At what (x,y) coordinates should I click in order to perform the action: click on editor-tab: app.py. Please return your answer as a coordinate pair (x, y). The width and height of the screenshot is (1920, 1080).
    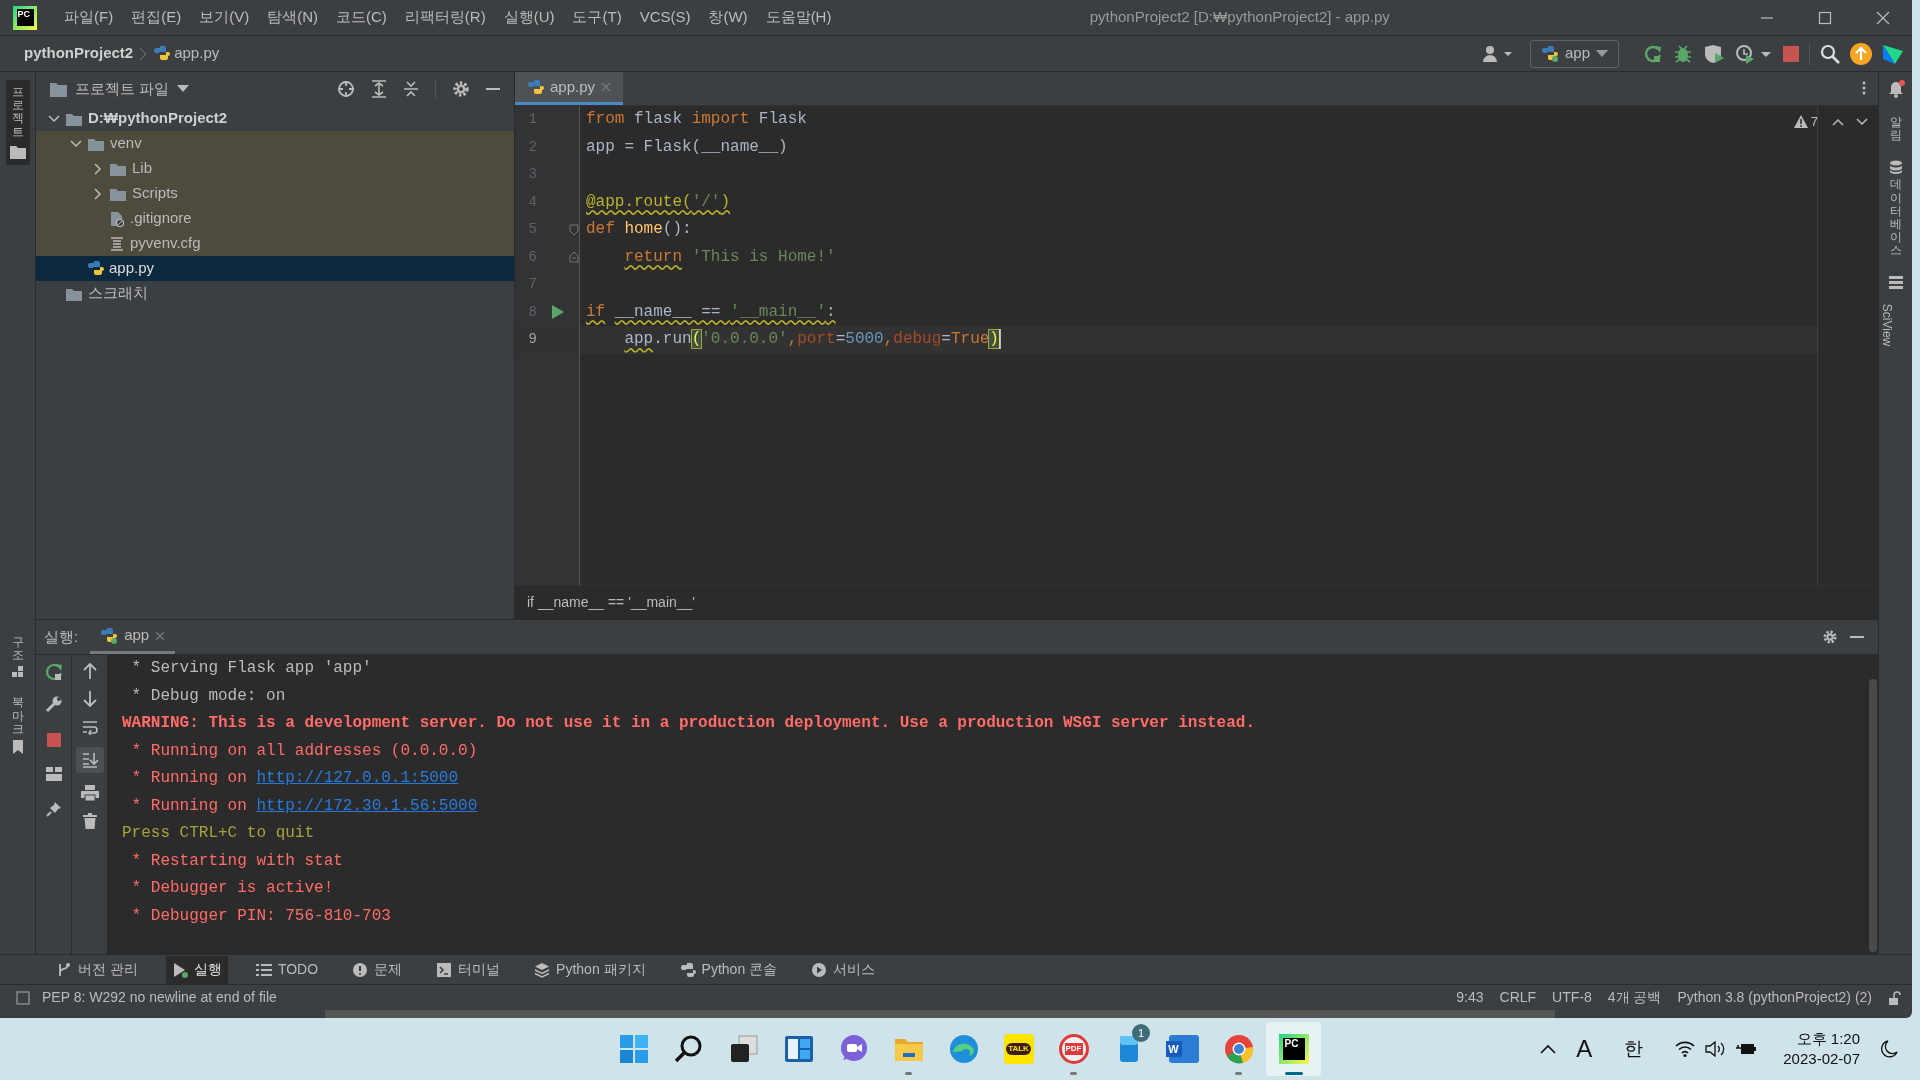
    Looking at the image, I should click on (569, 88).